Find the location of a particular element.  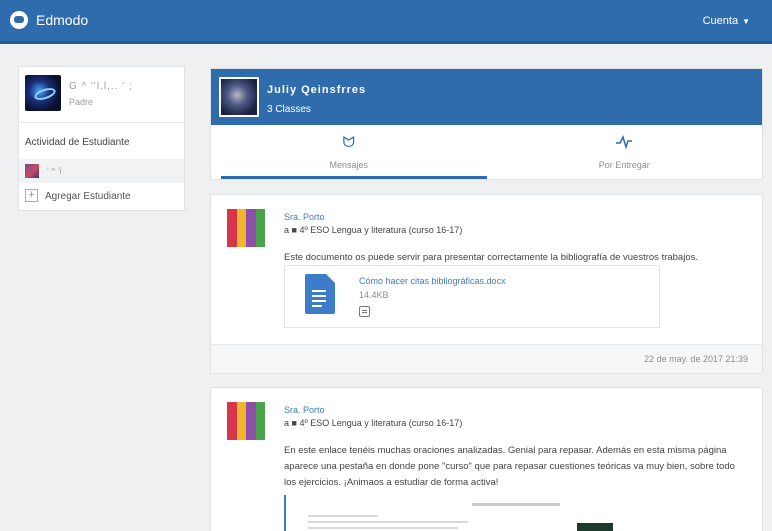

student-name: ' ^ 'i is located at coordinates (54, 171).